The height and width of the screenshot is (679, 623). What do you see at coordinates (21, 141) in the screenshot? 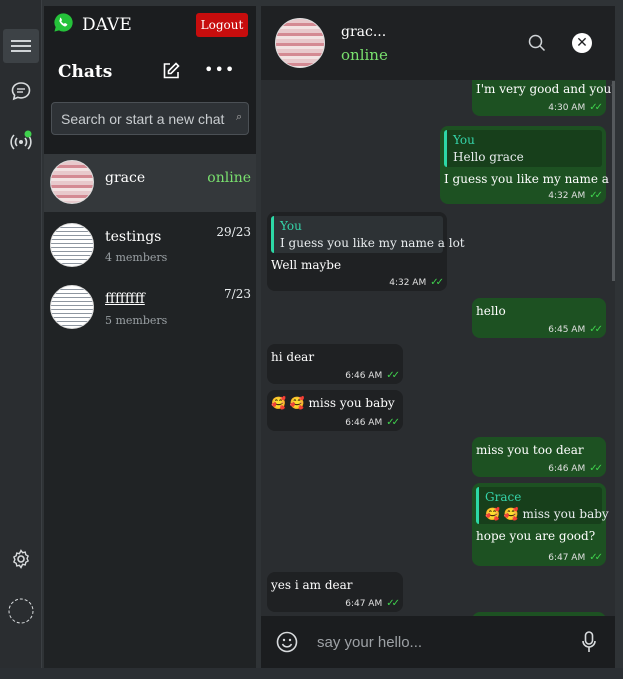
I see `broadcast-icon` at bounding box center [21, 141].